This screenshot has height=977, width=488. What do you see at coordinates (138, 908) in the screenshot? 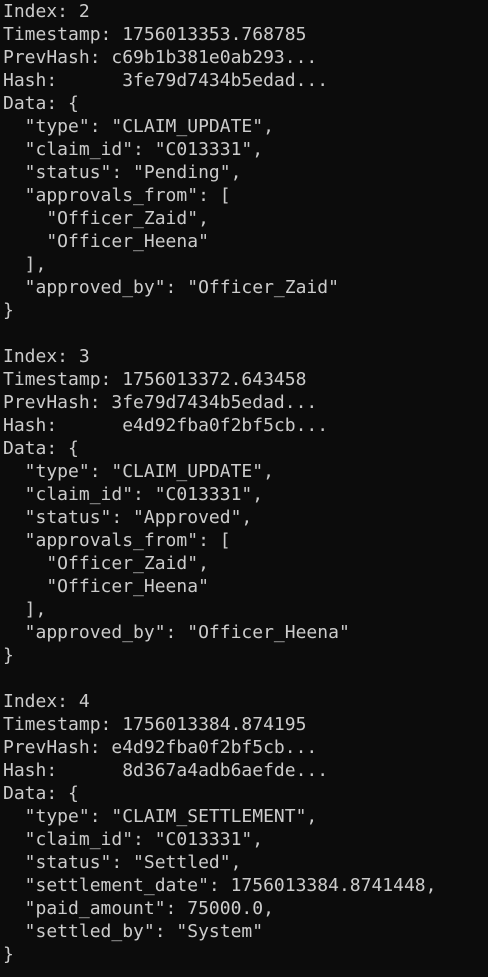
I see `terminal-line: "paid_amount": 75000.0,` at bounding box center [138, 908].